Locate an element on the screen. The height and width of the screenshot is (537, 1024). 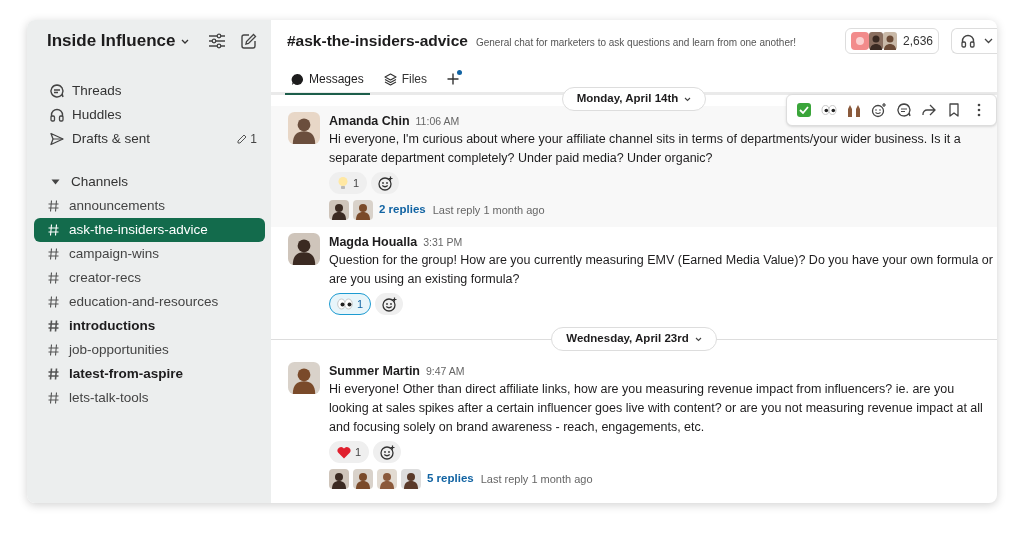
channel-item: introductions is located at coordinates (149, 326).